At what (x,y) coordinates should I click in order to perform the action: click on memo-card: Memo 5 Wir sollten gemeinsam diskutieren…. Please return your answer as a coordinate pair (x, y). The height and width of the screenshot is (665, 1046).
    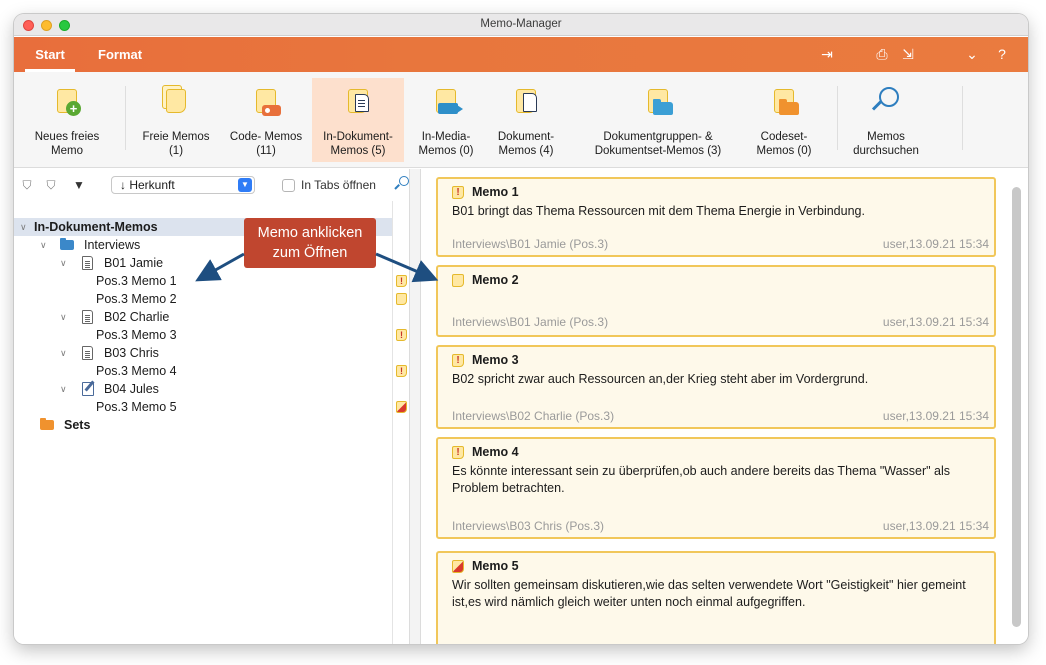
    Looking at the image, I should click on (716, 597).